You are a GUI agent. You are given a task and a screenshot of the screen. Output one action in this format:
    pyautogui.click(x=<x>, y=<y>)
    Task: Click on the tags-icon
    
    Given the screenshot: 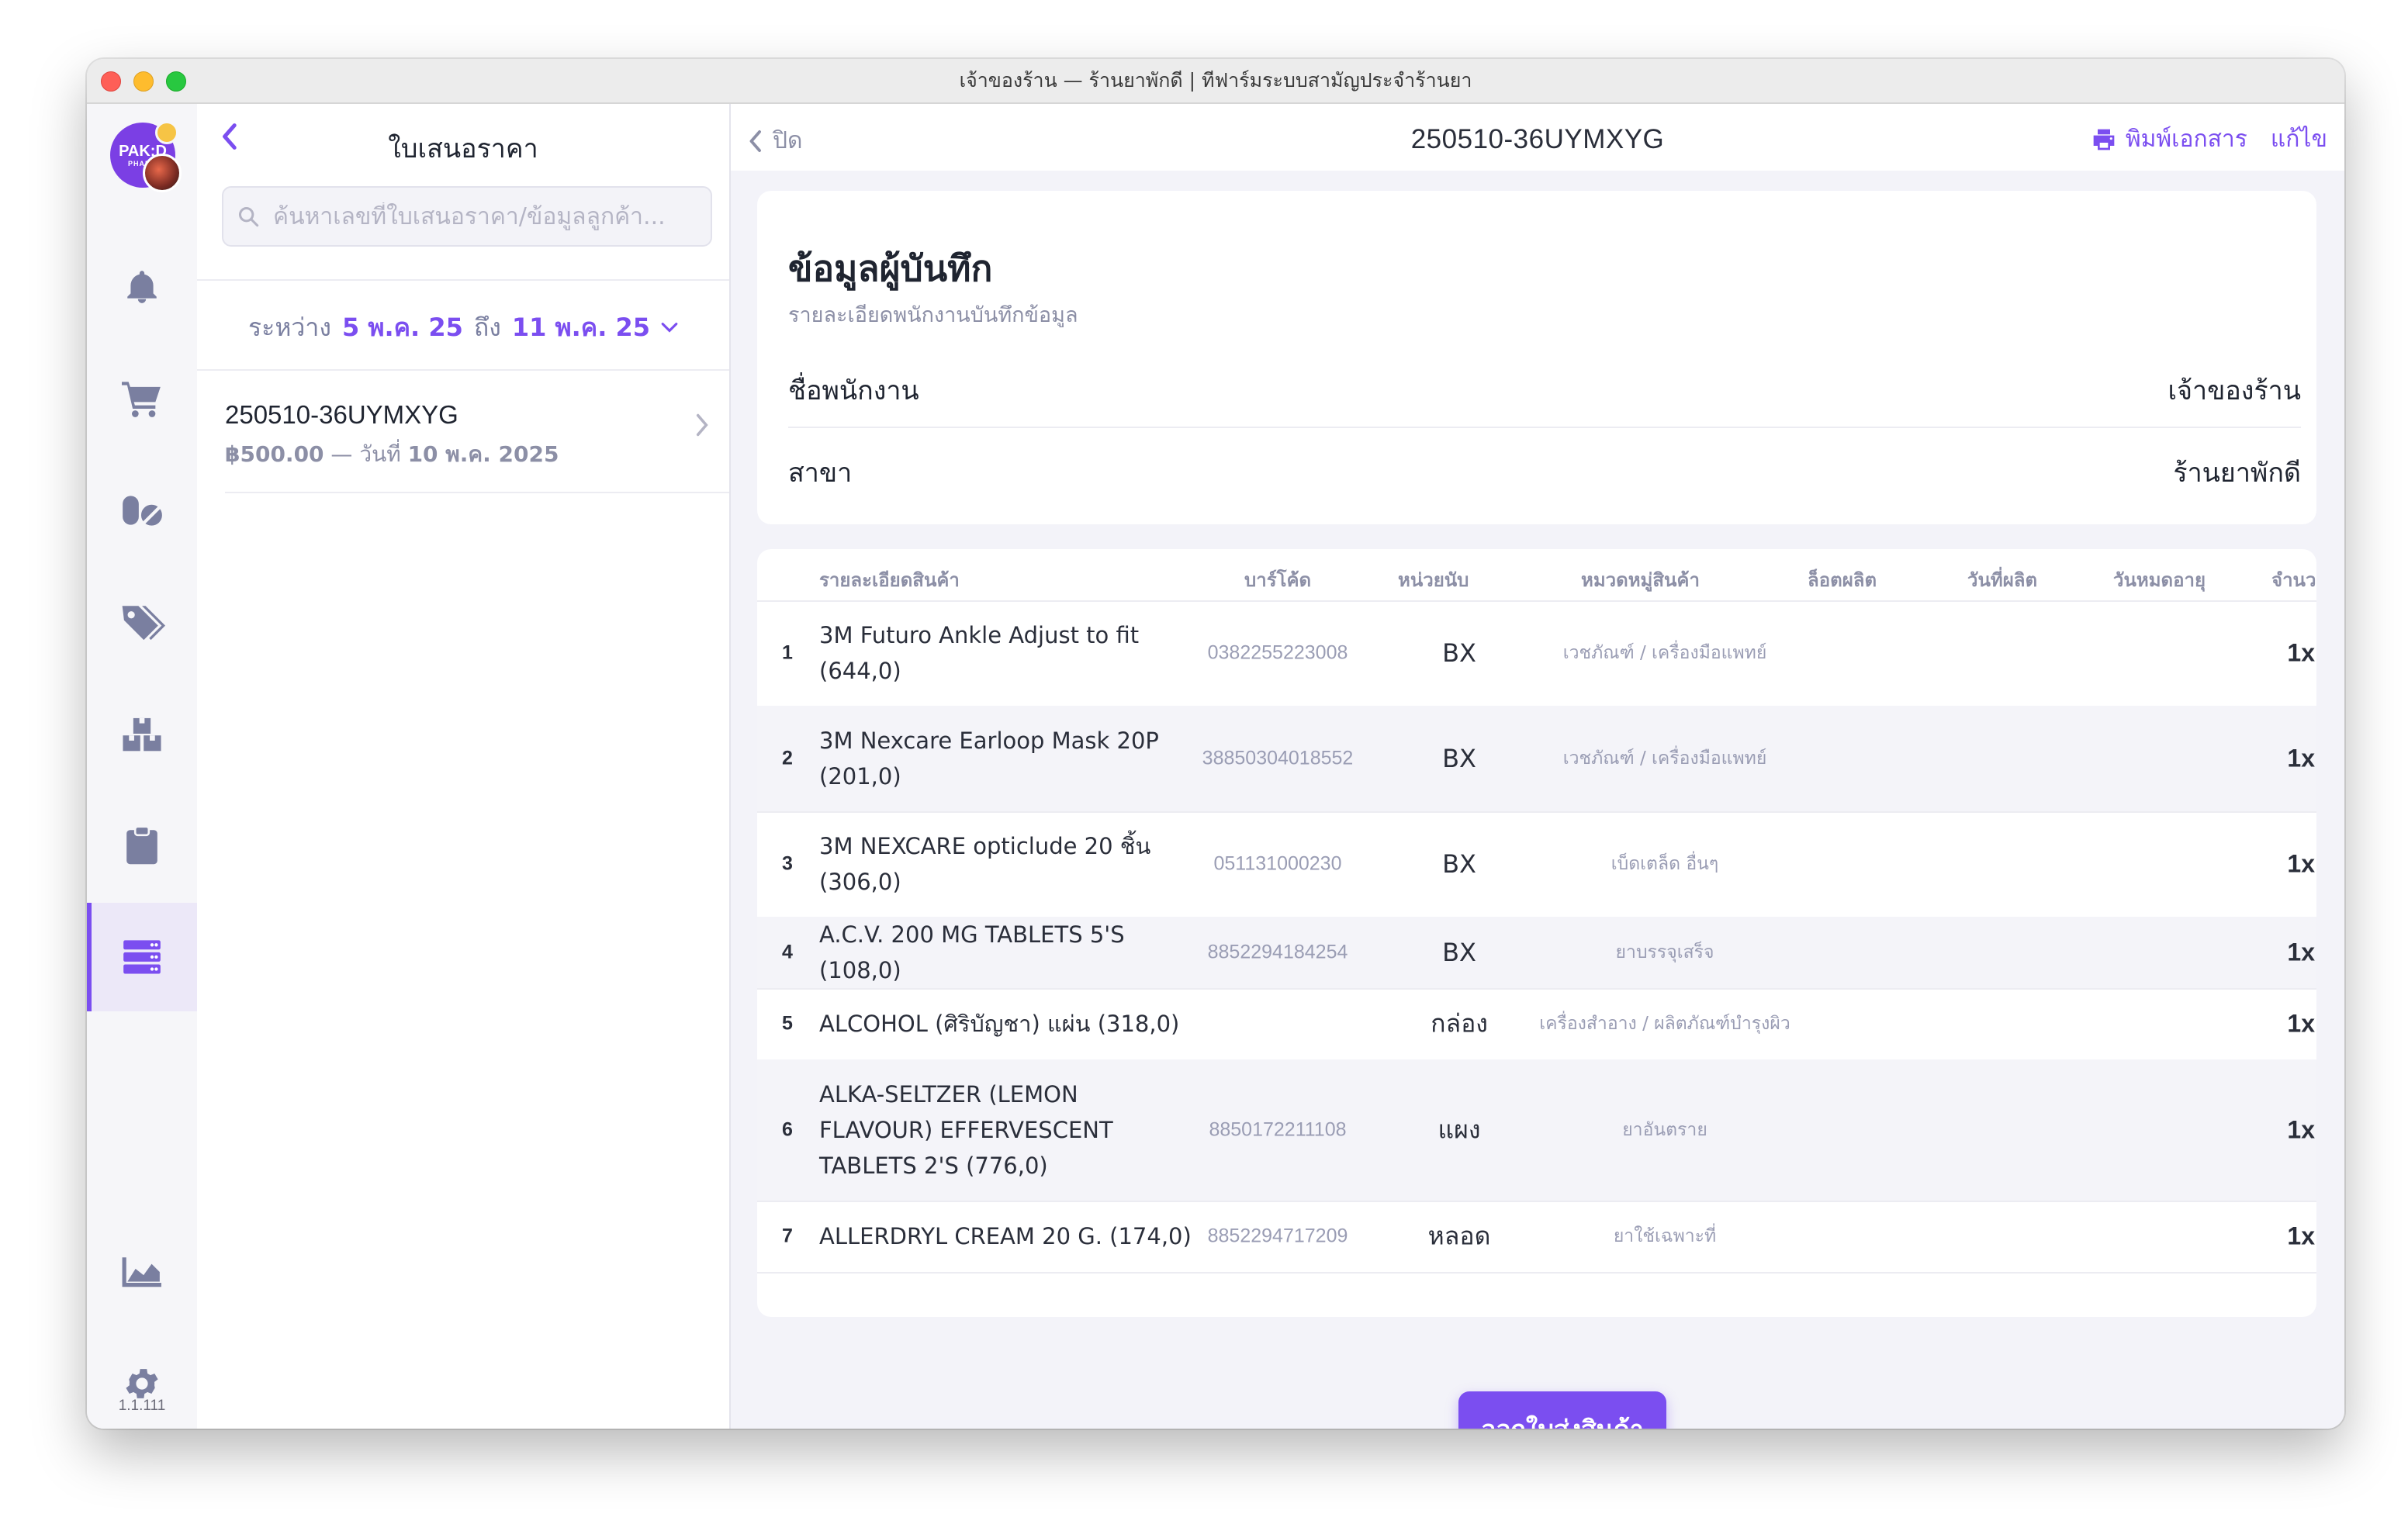 What is the action you would take?
    pyautogui.click(x=143, y=623)
    